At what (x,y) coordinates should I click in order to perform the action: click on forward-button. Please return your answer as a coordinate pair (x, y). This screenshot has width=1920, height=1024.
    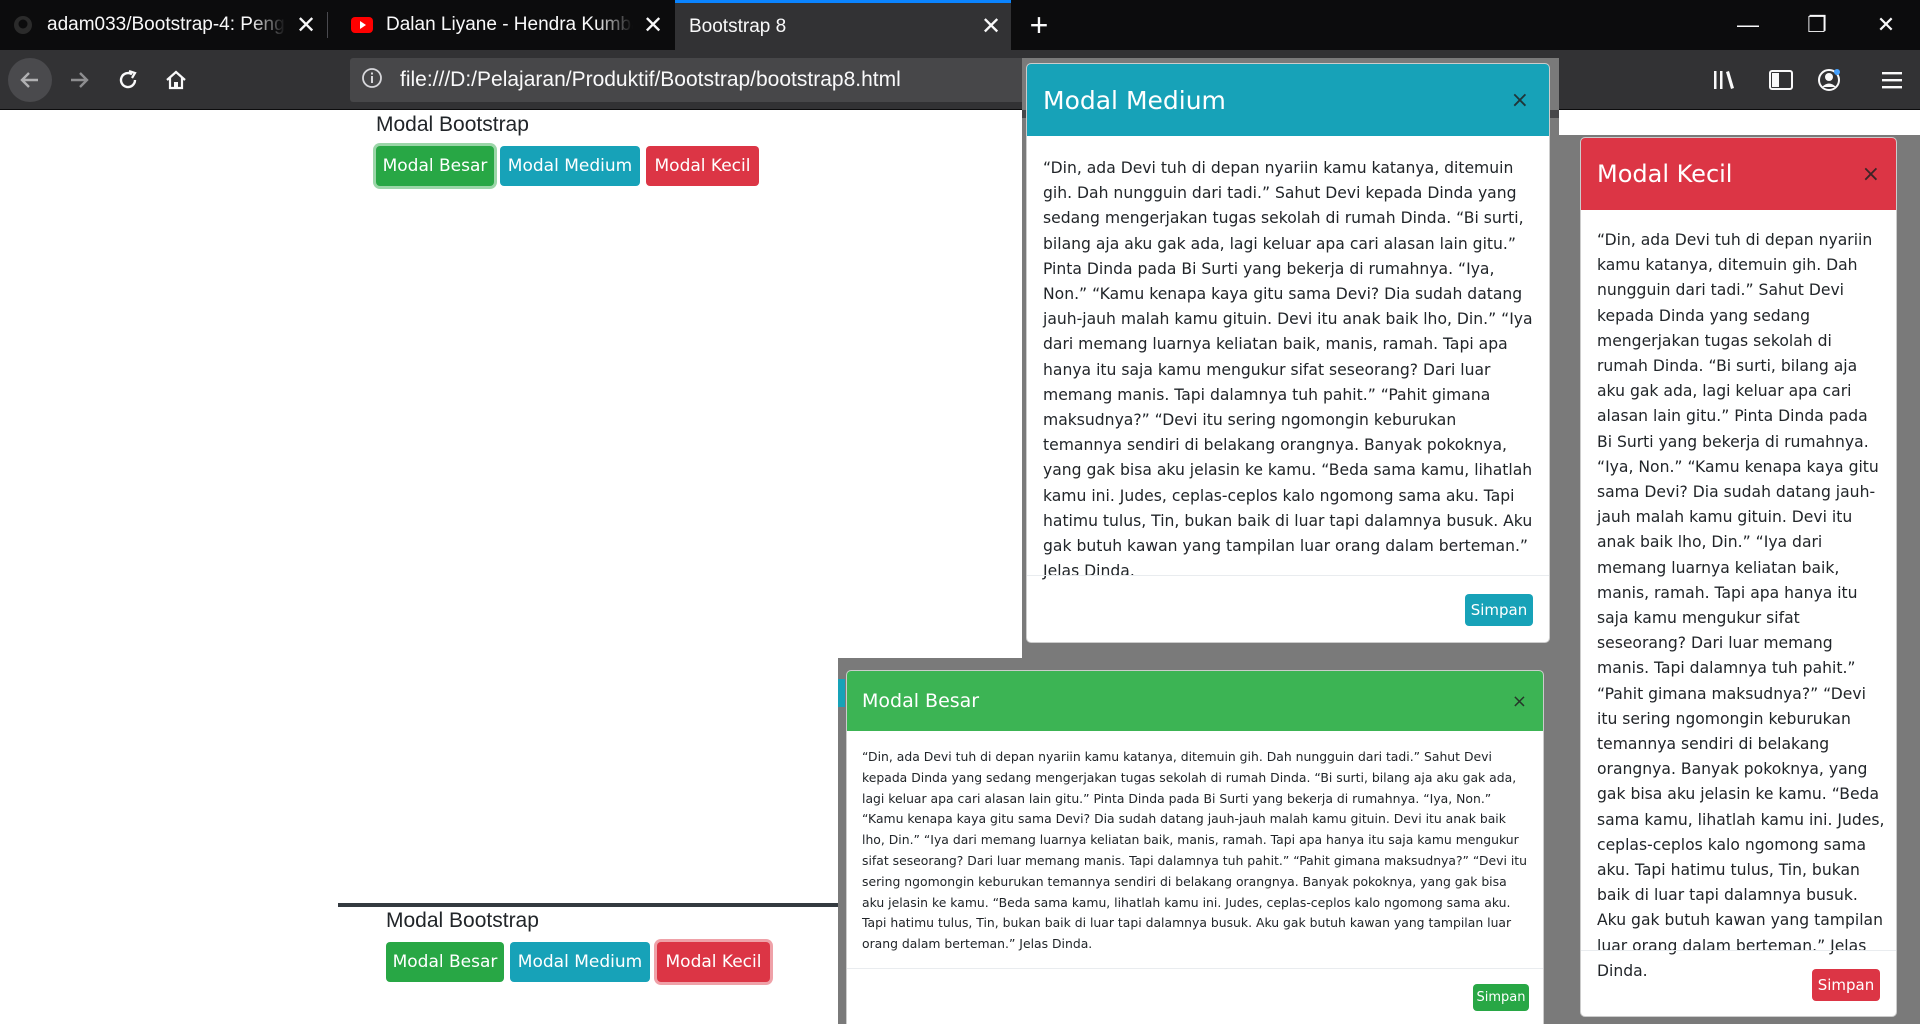
    Looking at the image, I should click on (79, 80).